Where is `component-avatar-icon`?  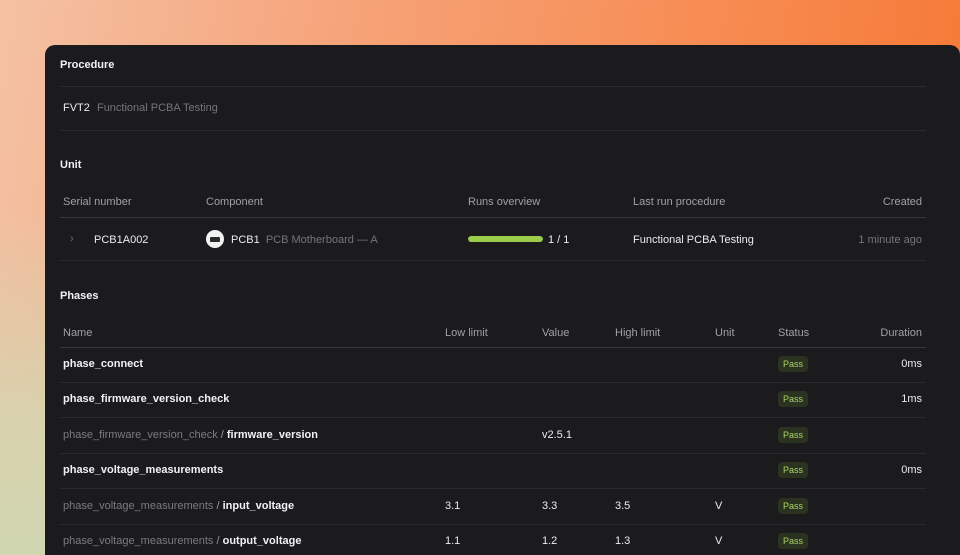 component-avatar-icon is located at coordinates (215, 239).